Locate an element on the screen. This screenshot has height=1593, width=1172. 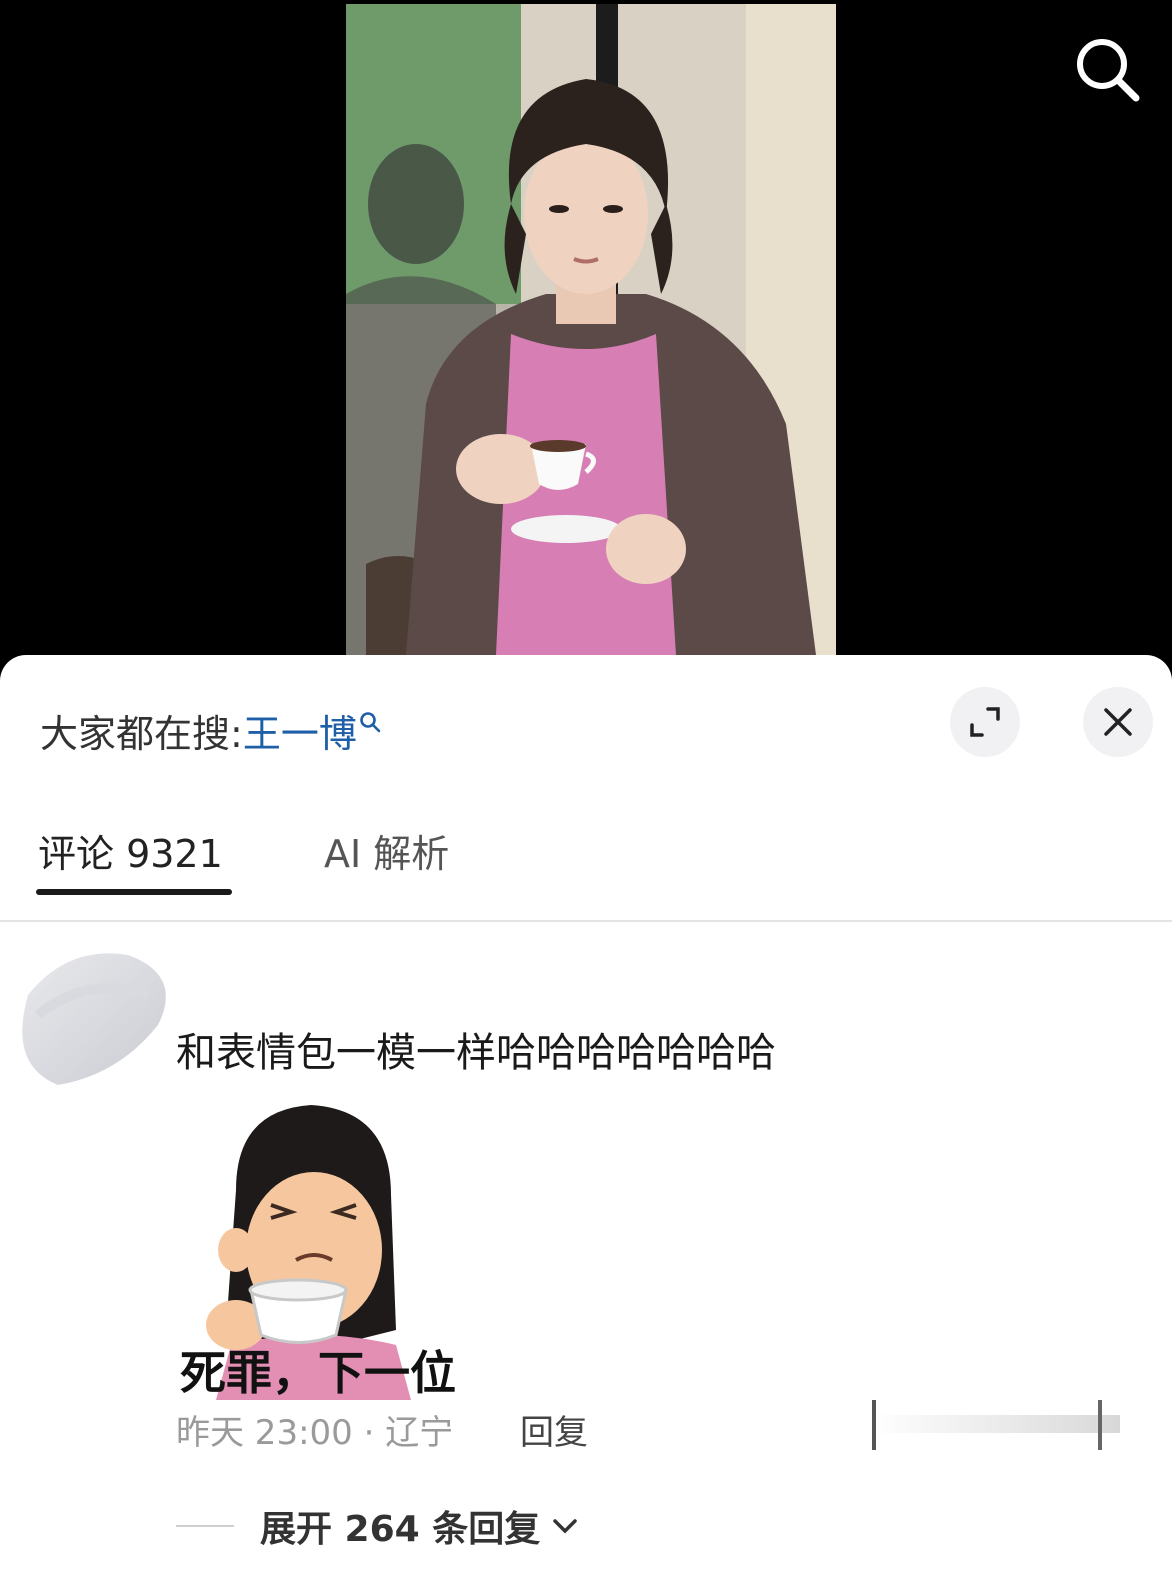
sticker-caption: 死罪，下一位 is located at coordinates (318, 1373).